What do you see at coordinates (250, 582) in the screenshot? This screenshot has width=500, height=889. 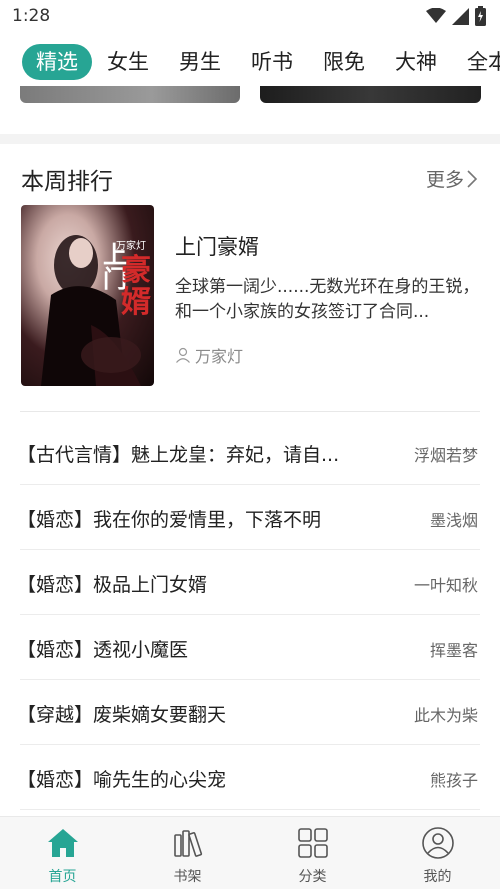 I see `list-item: 【婚恋】极品上门女婿 一叶知秋` at bounding box center [250, 582].